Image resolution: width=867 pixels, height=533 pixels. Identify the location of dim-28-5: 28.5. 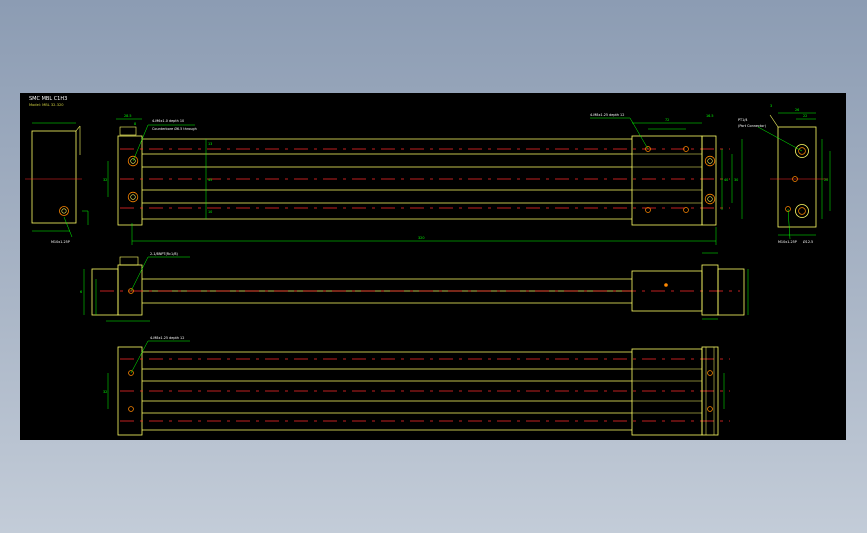
(128, 116).